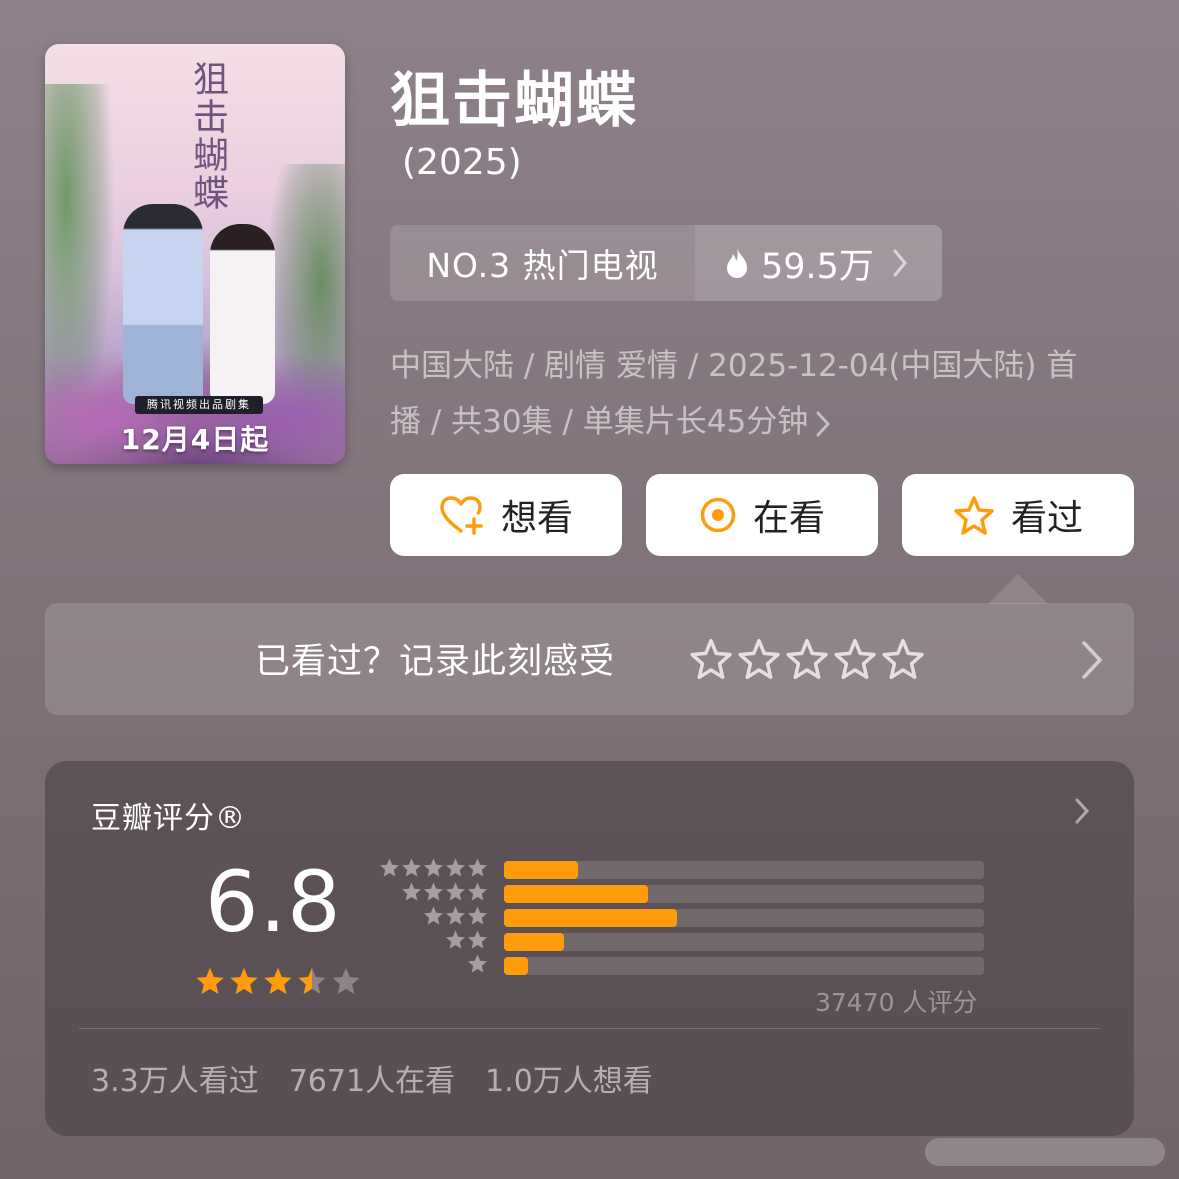 The width and height of the screenshot is (1179, 1179). What do you see at coordinates (788, 518) in the screenshot?
I see `watching-label: 在看` at bounding box center [788, 518].